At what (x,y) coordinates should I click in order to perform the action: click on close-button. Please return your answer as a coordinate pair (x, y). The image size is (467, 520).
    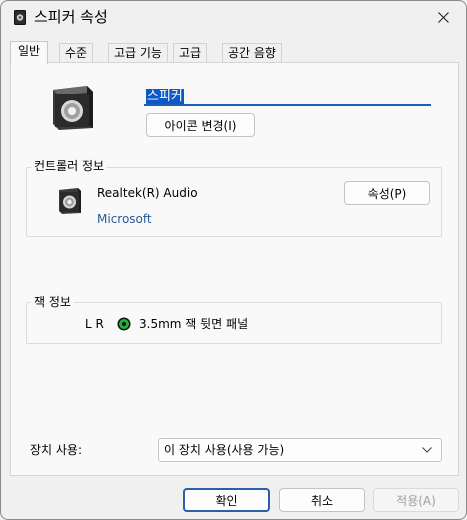
    Looking at the image, I should click on (443, 17).